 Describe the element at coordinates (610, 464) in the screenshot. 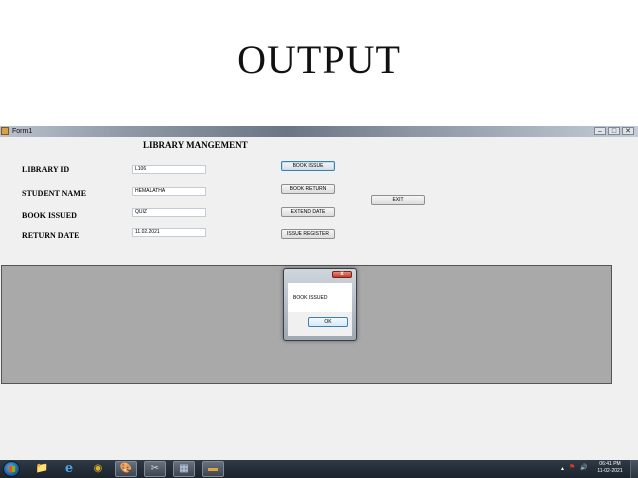

I see `clock-time: 06:41 PM` at that location.